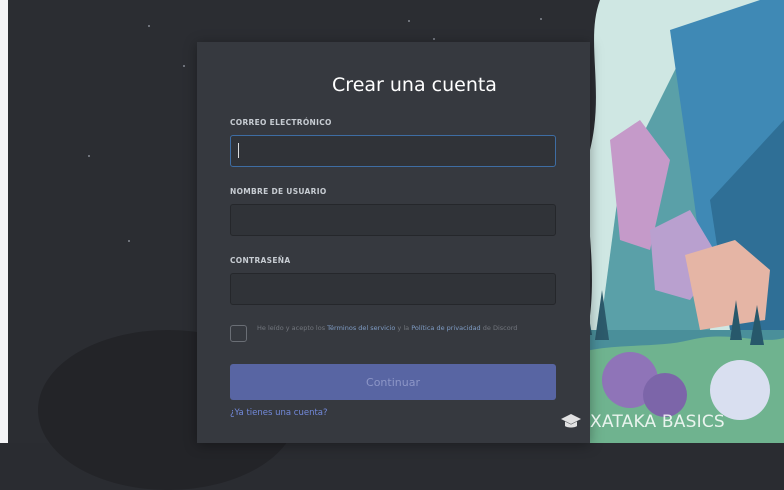 The width and height of the screenshot is (784, 490). I want to click on login-link: ¿Ya tienes una cuenta?, so click(279, 413).